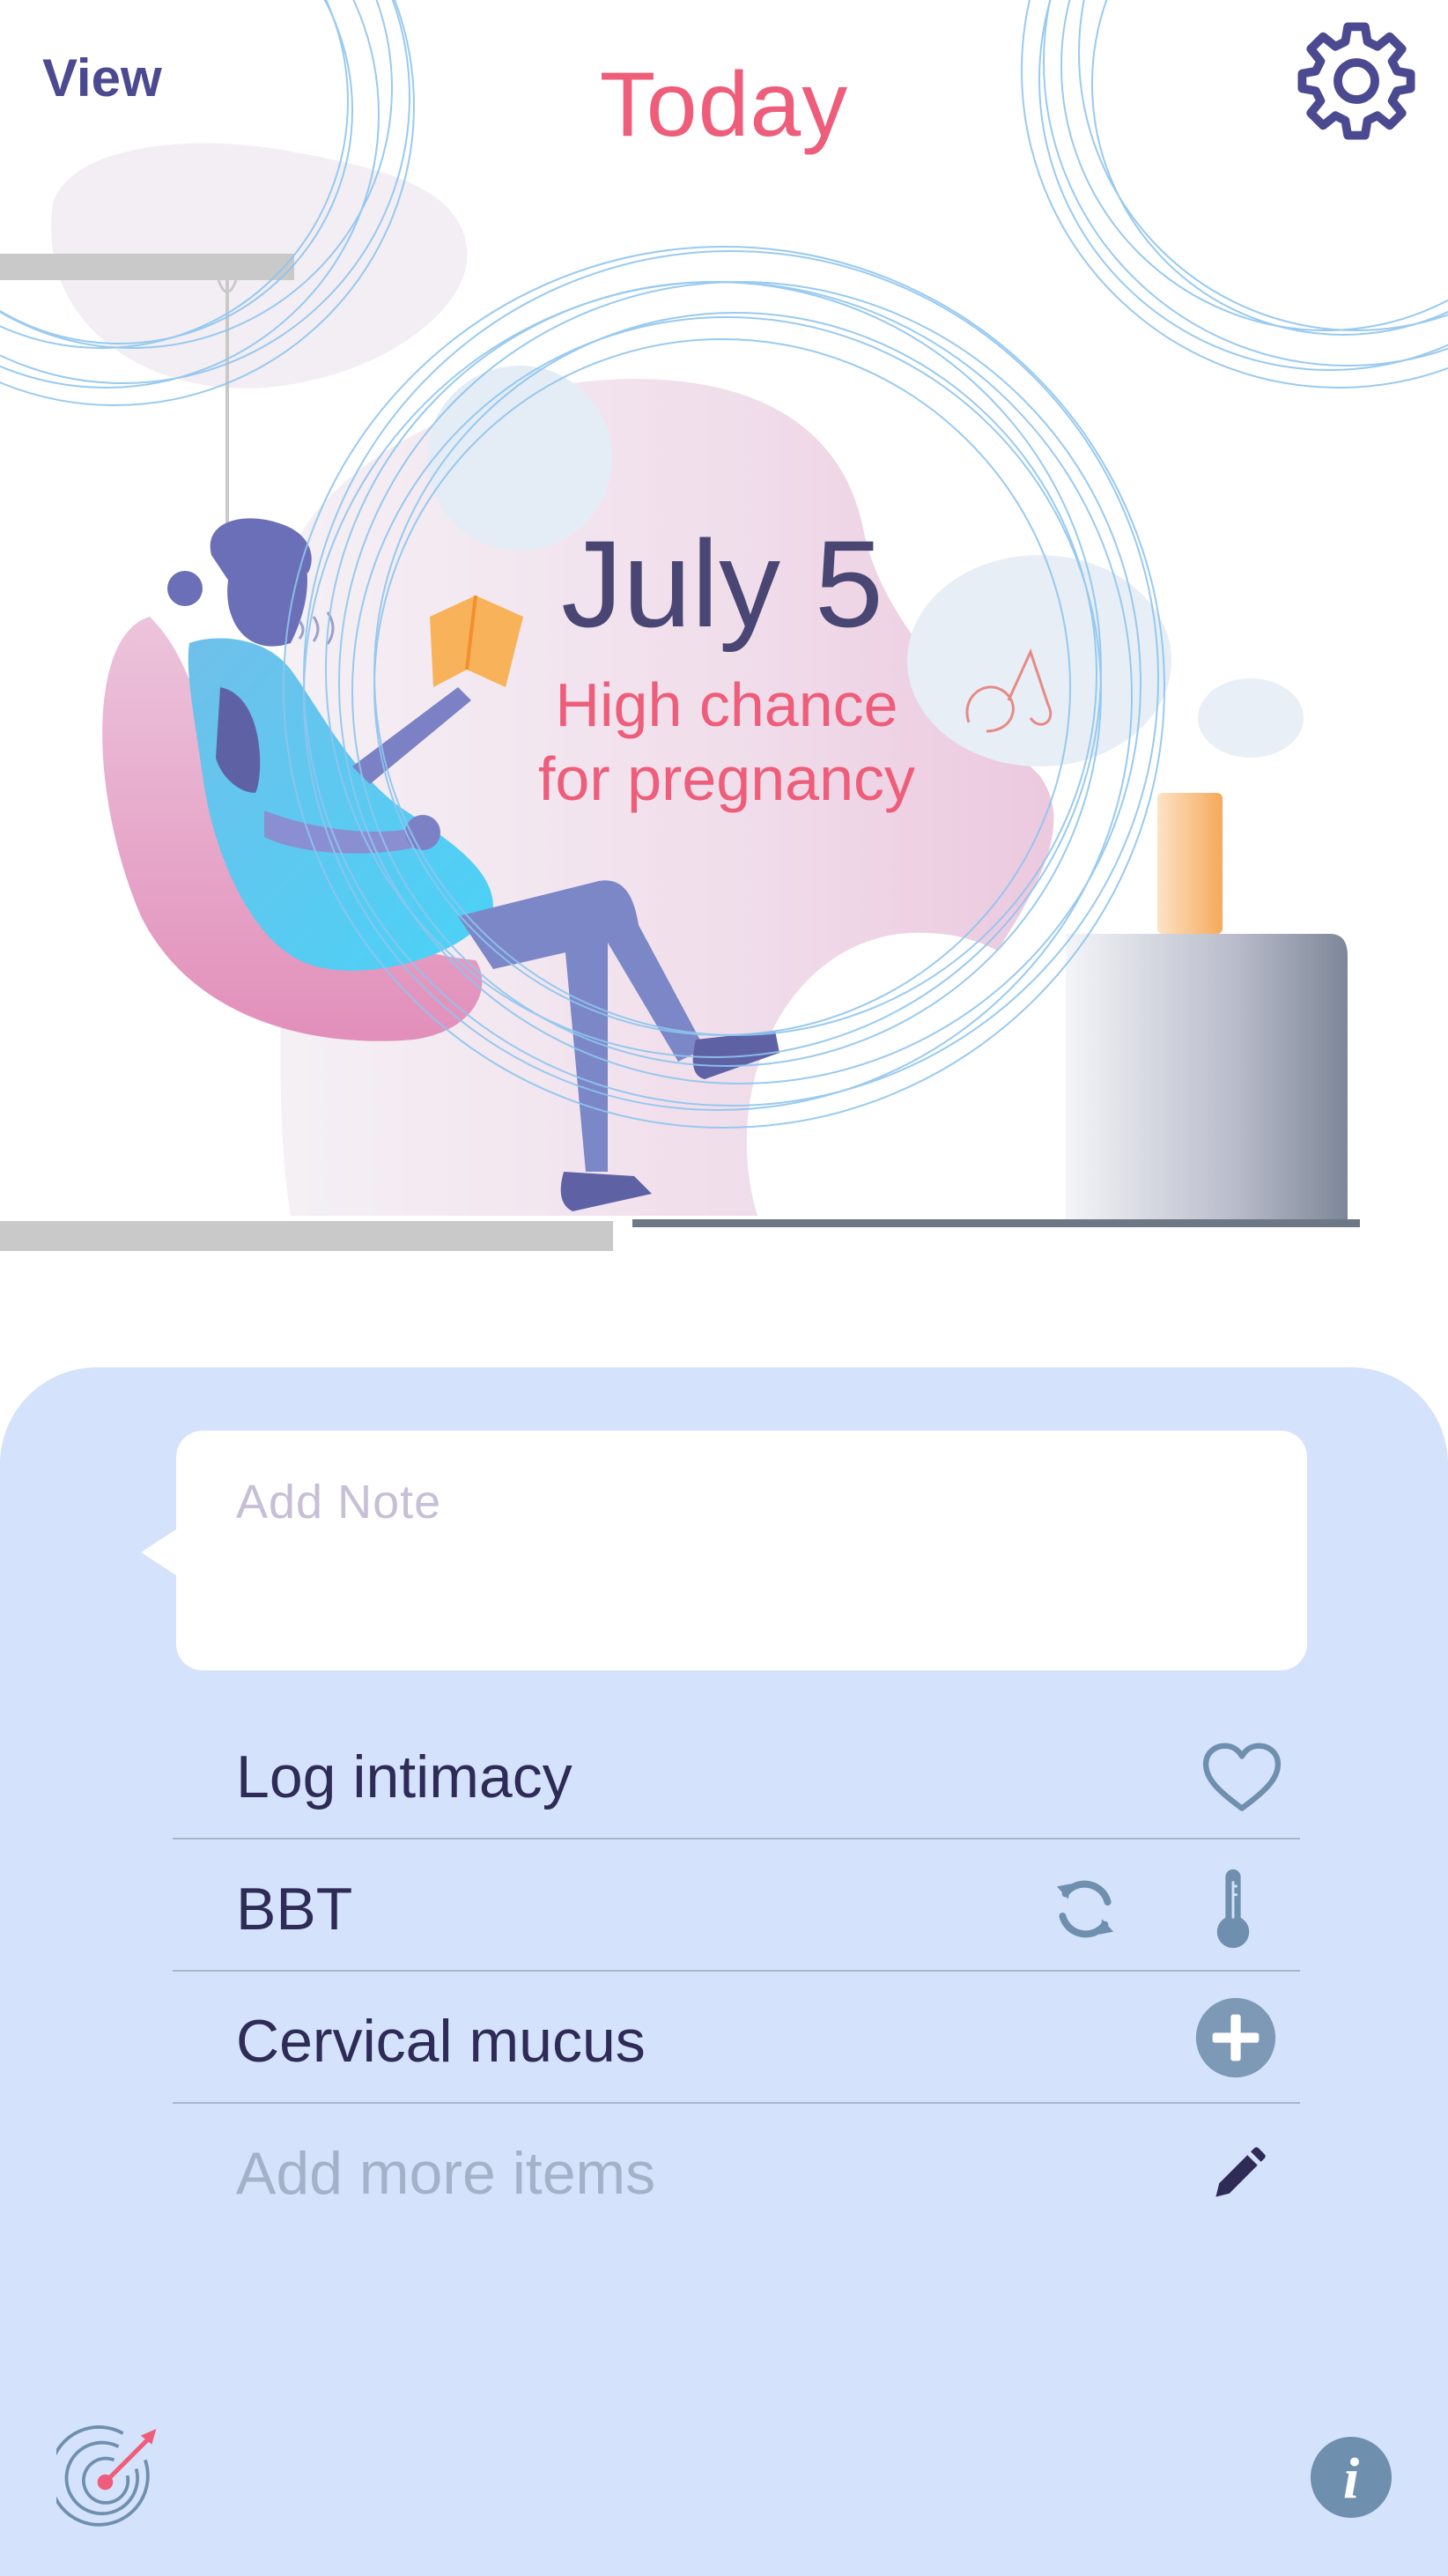  Describe the element at coordinates (446, 2173) in the screenshot. I see `row-label: Add more items` at that location.